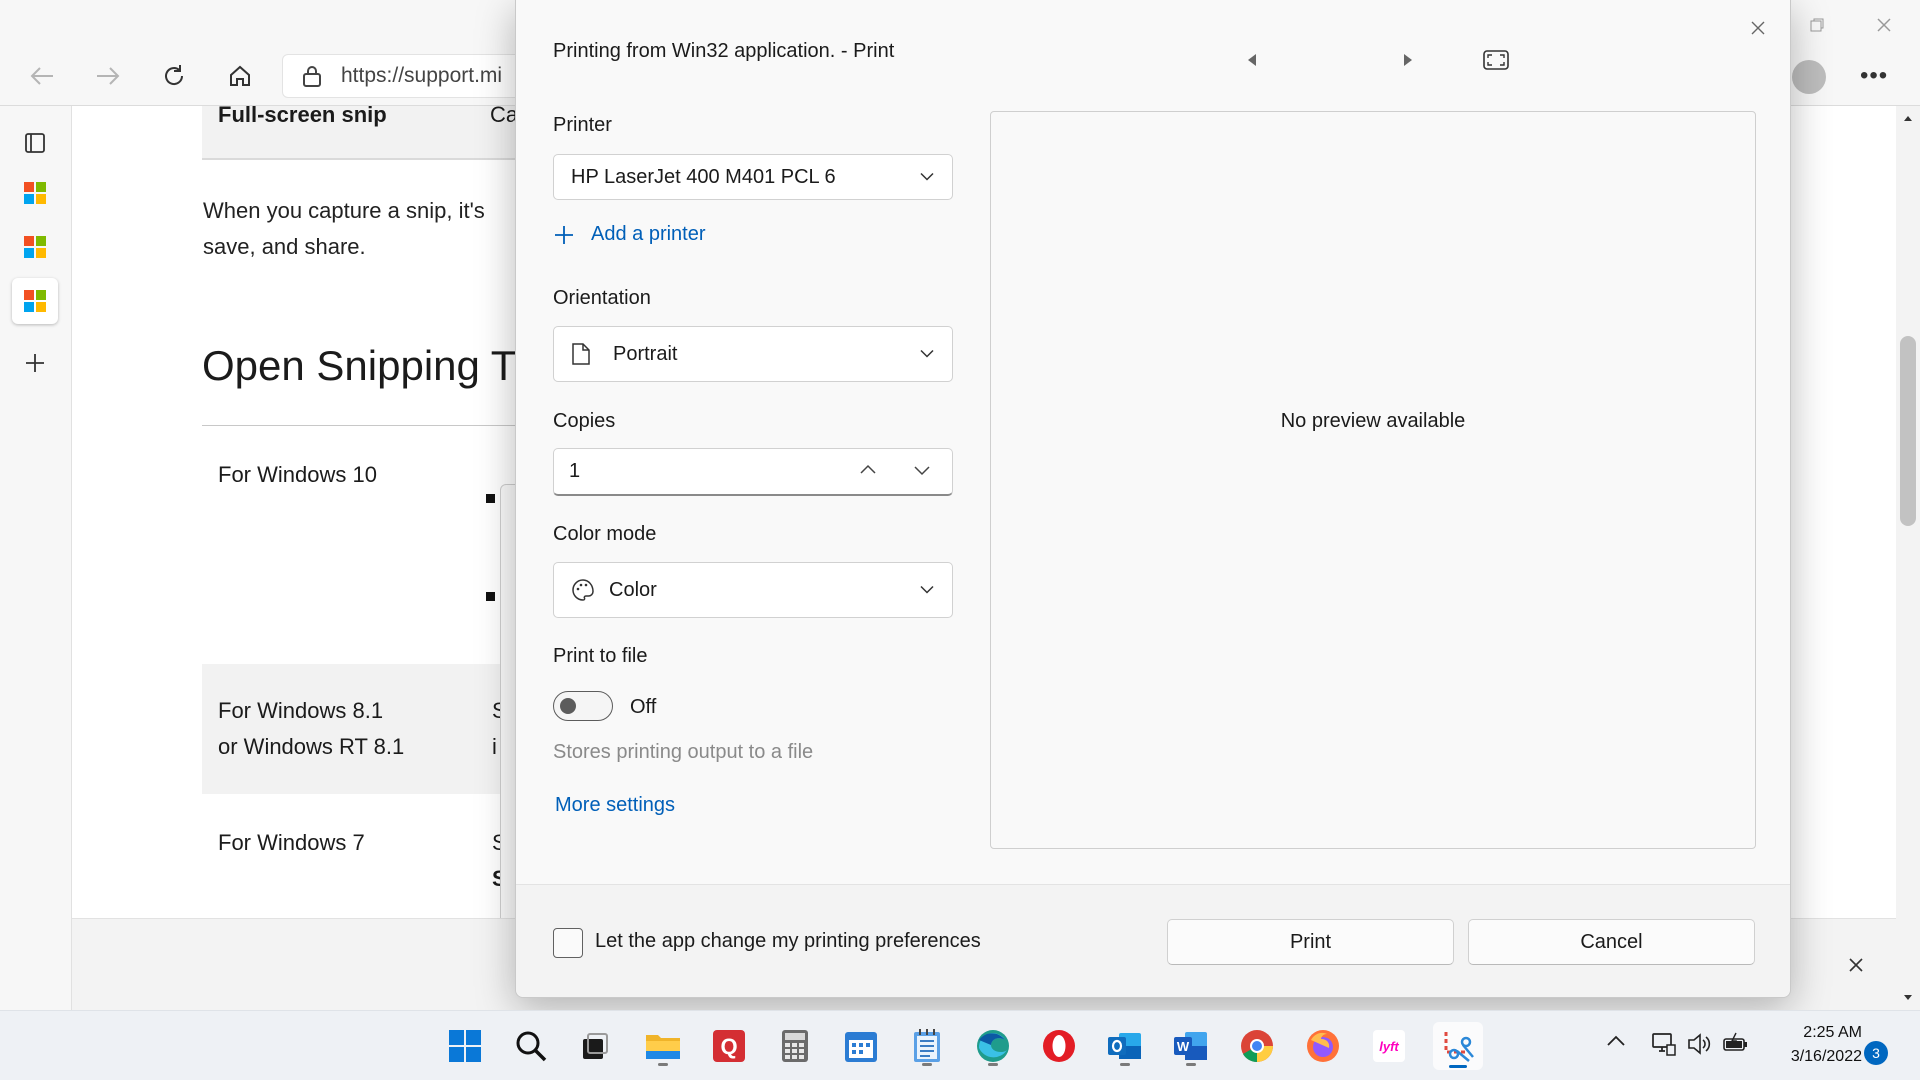 This screenshot has width=1920, height=1080. I want to click on edge-icon, so click(993, 1046).